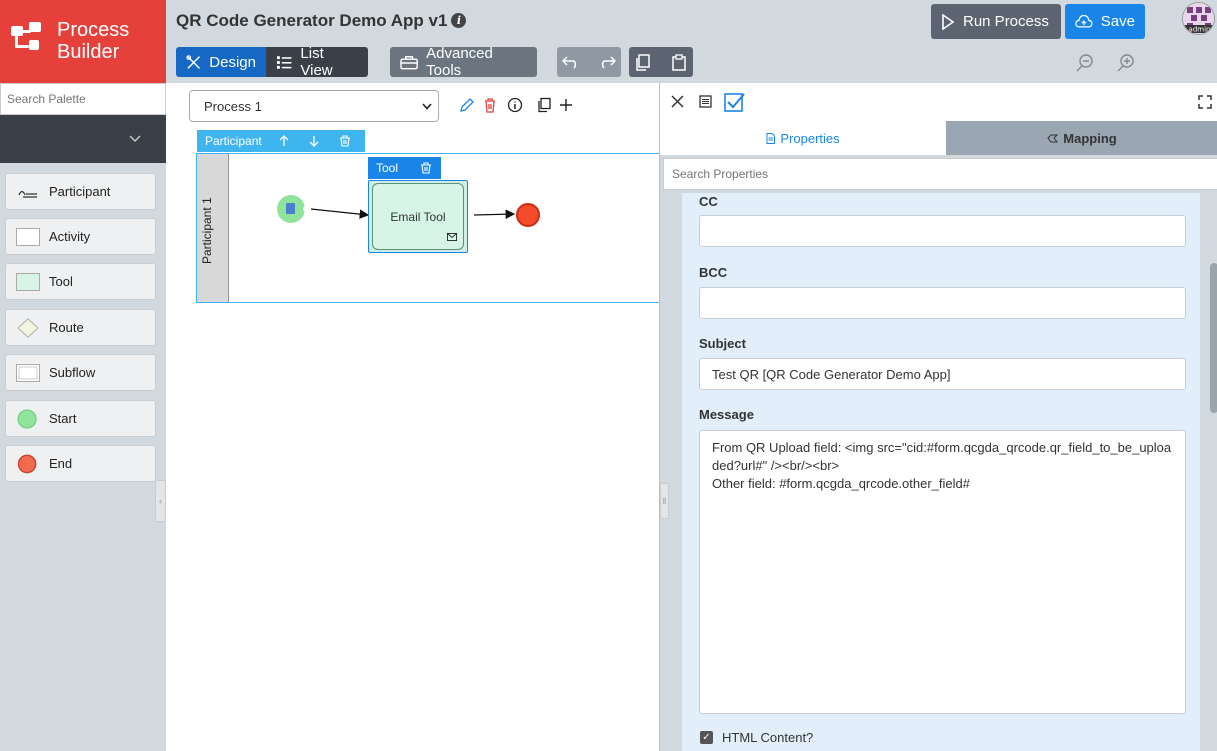 This screenshot has width=1217, height=751. What do you see at coordinates (83, 99) in the screenshot?
I see `search-palette-input` at bounding box center [83, 99].